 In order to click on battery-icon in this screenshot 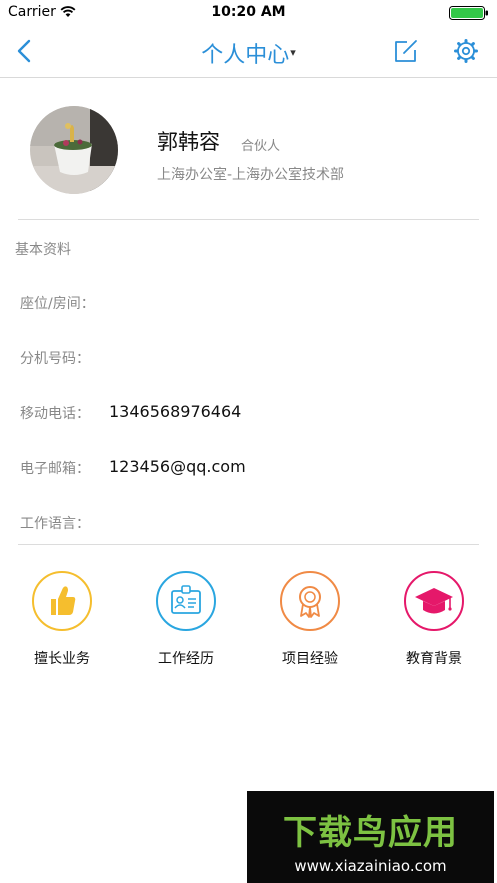, I will do `click(468, 13)`.